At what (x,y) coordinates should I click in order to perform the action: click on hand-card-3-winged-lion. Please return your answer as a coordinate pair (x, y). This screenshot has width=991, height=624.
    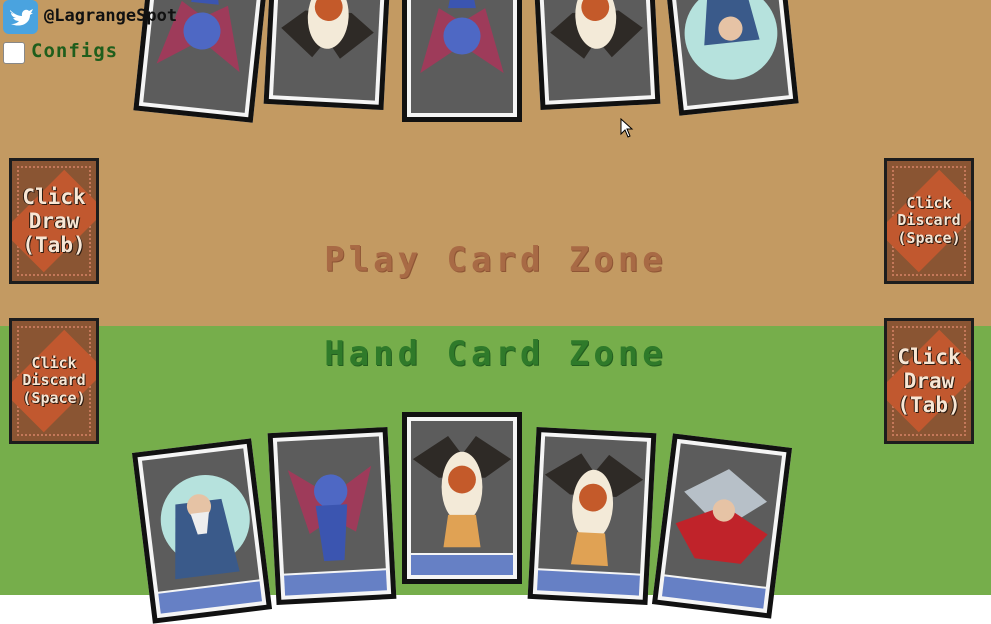
    Looking at the image, I should click on (462, 498).